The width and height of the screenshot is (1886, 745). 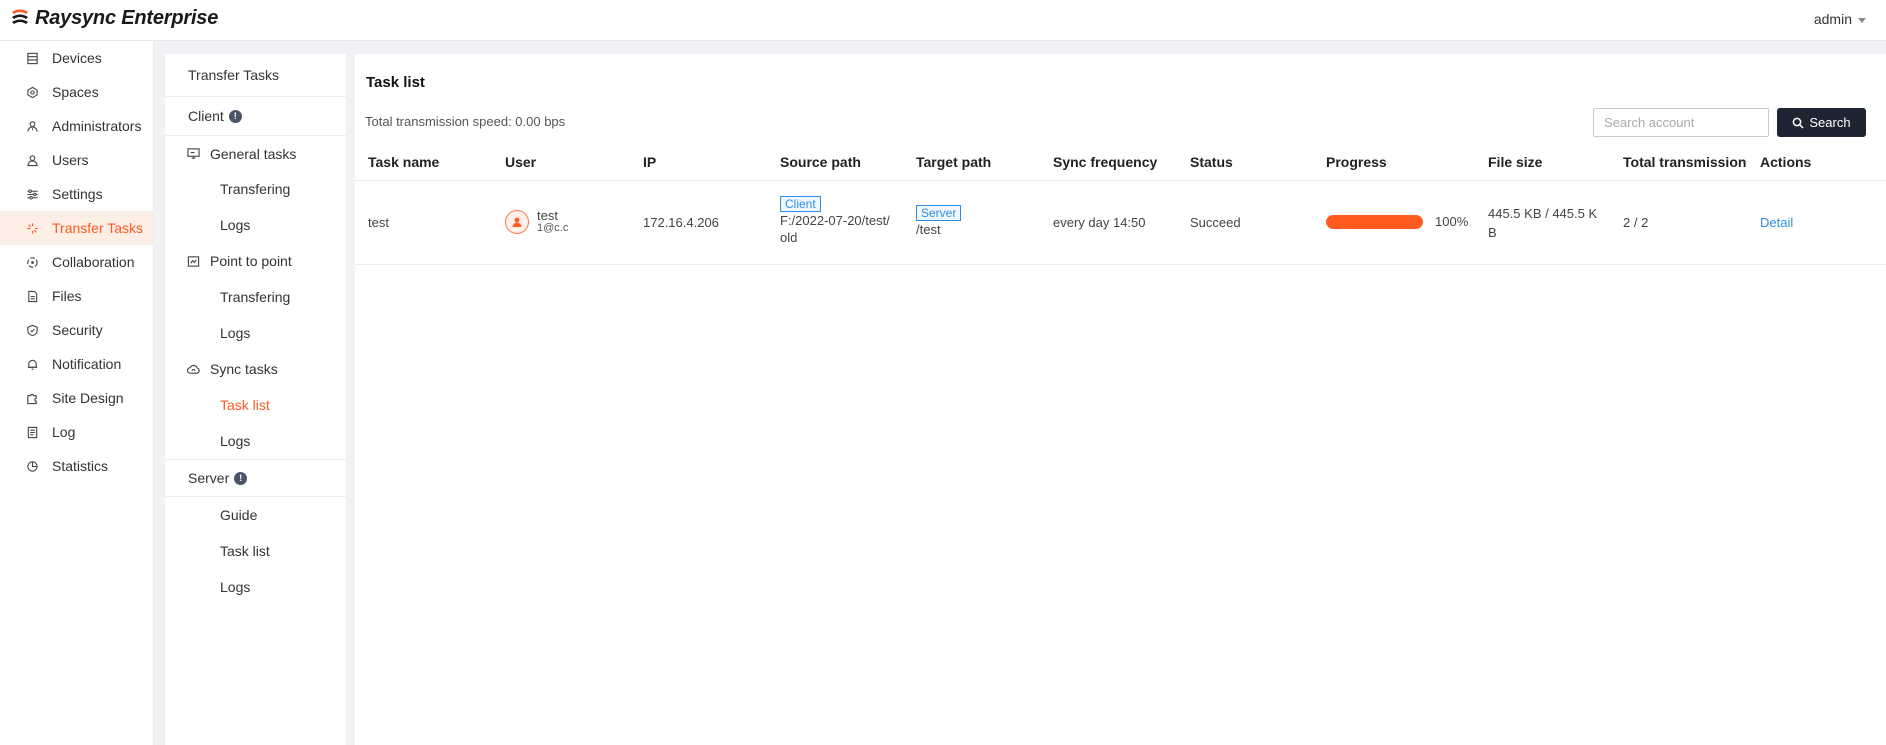 I want to click on raysync-logo-icon, so click(x=20, y=18).